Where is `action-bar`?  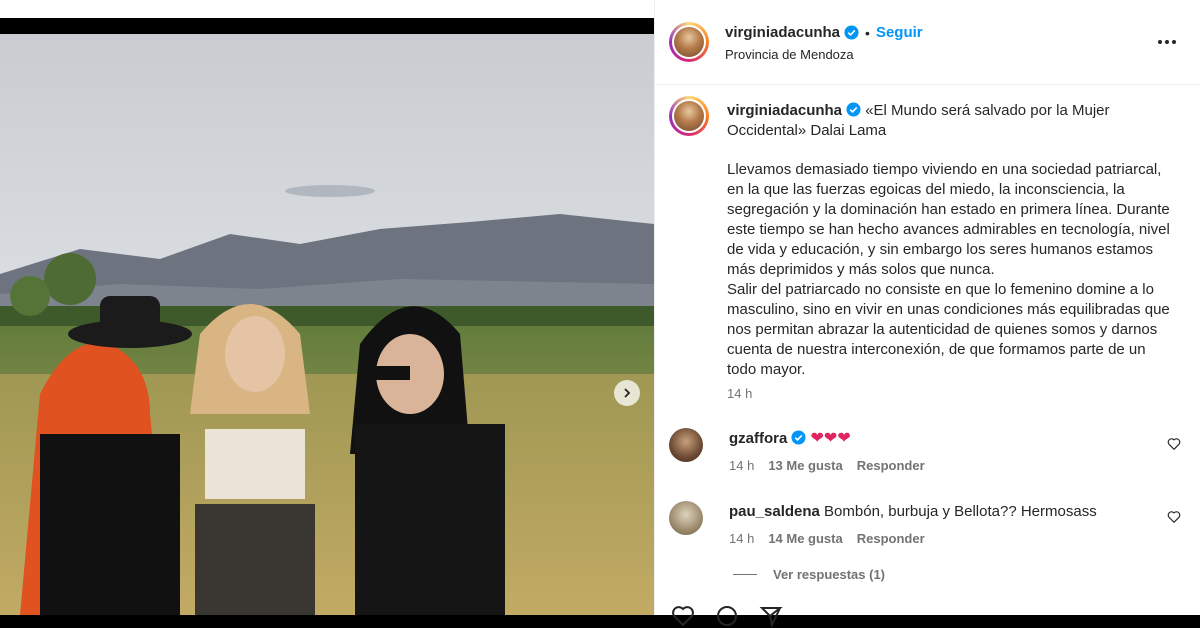
action-bar is located at coordinates (727, 616).